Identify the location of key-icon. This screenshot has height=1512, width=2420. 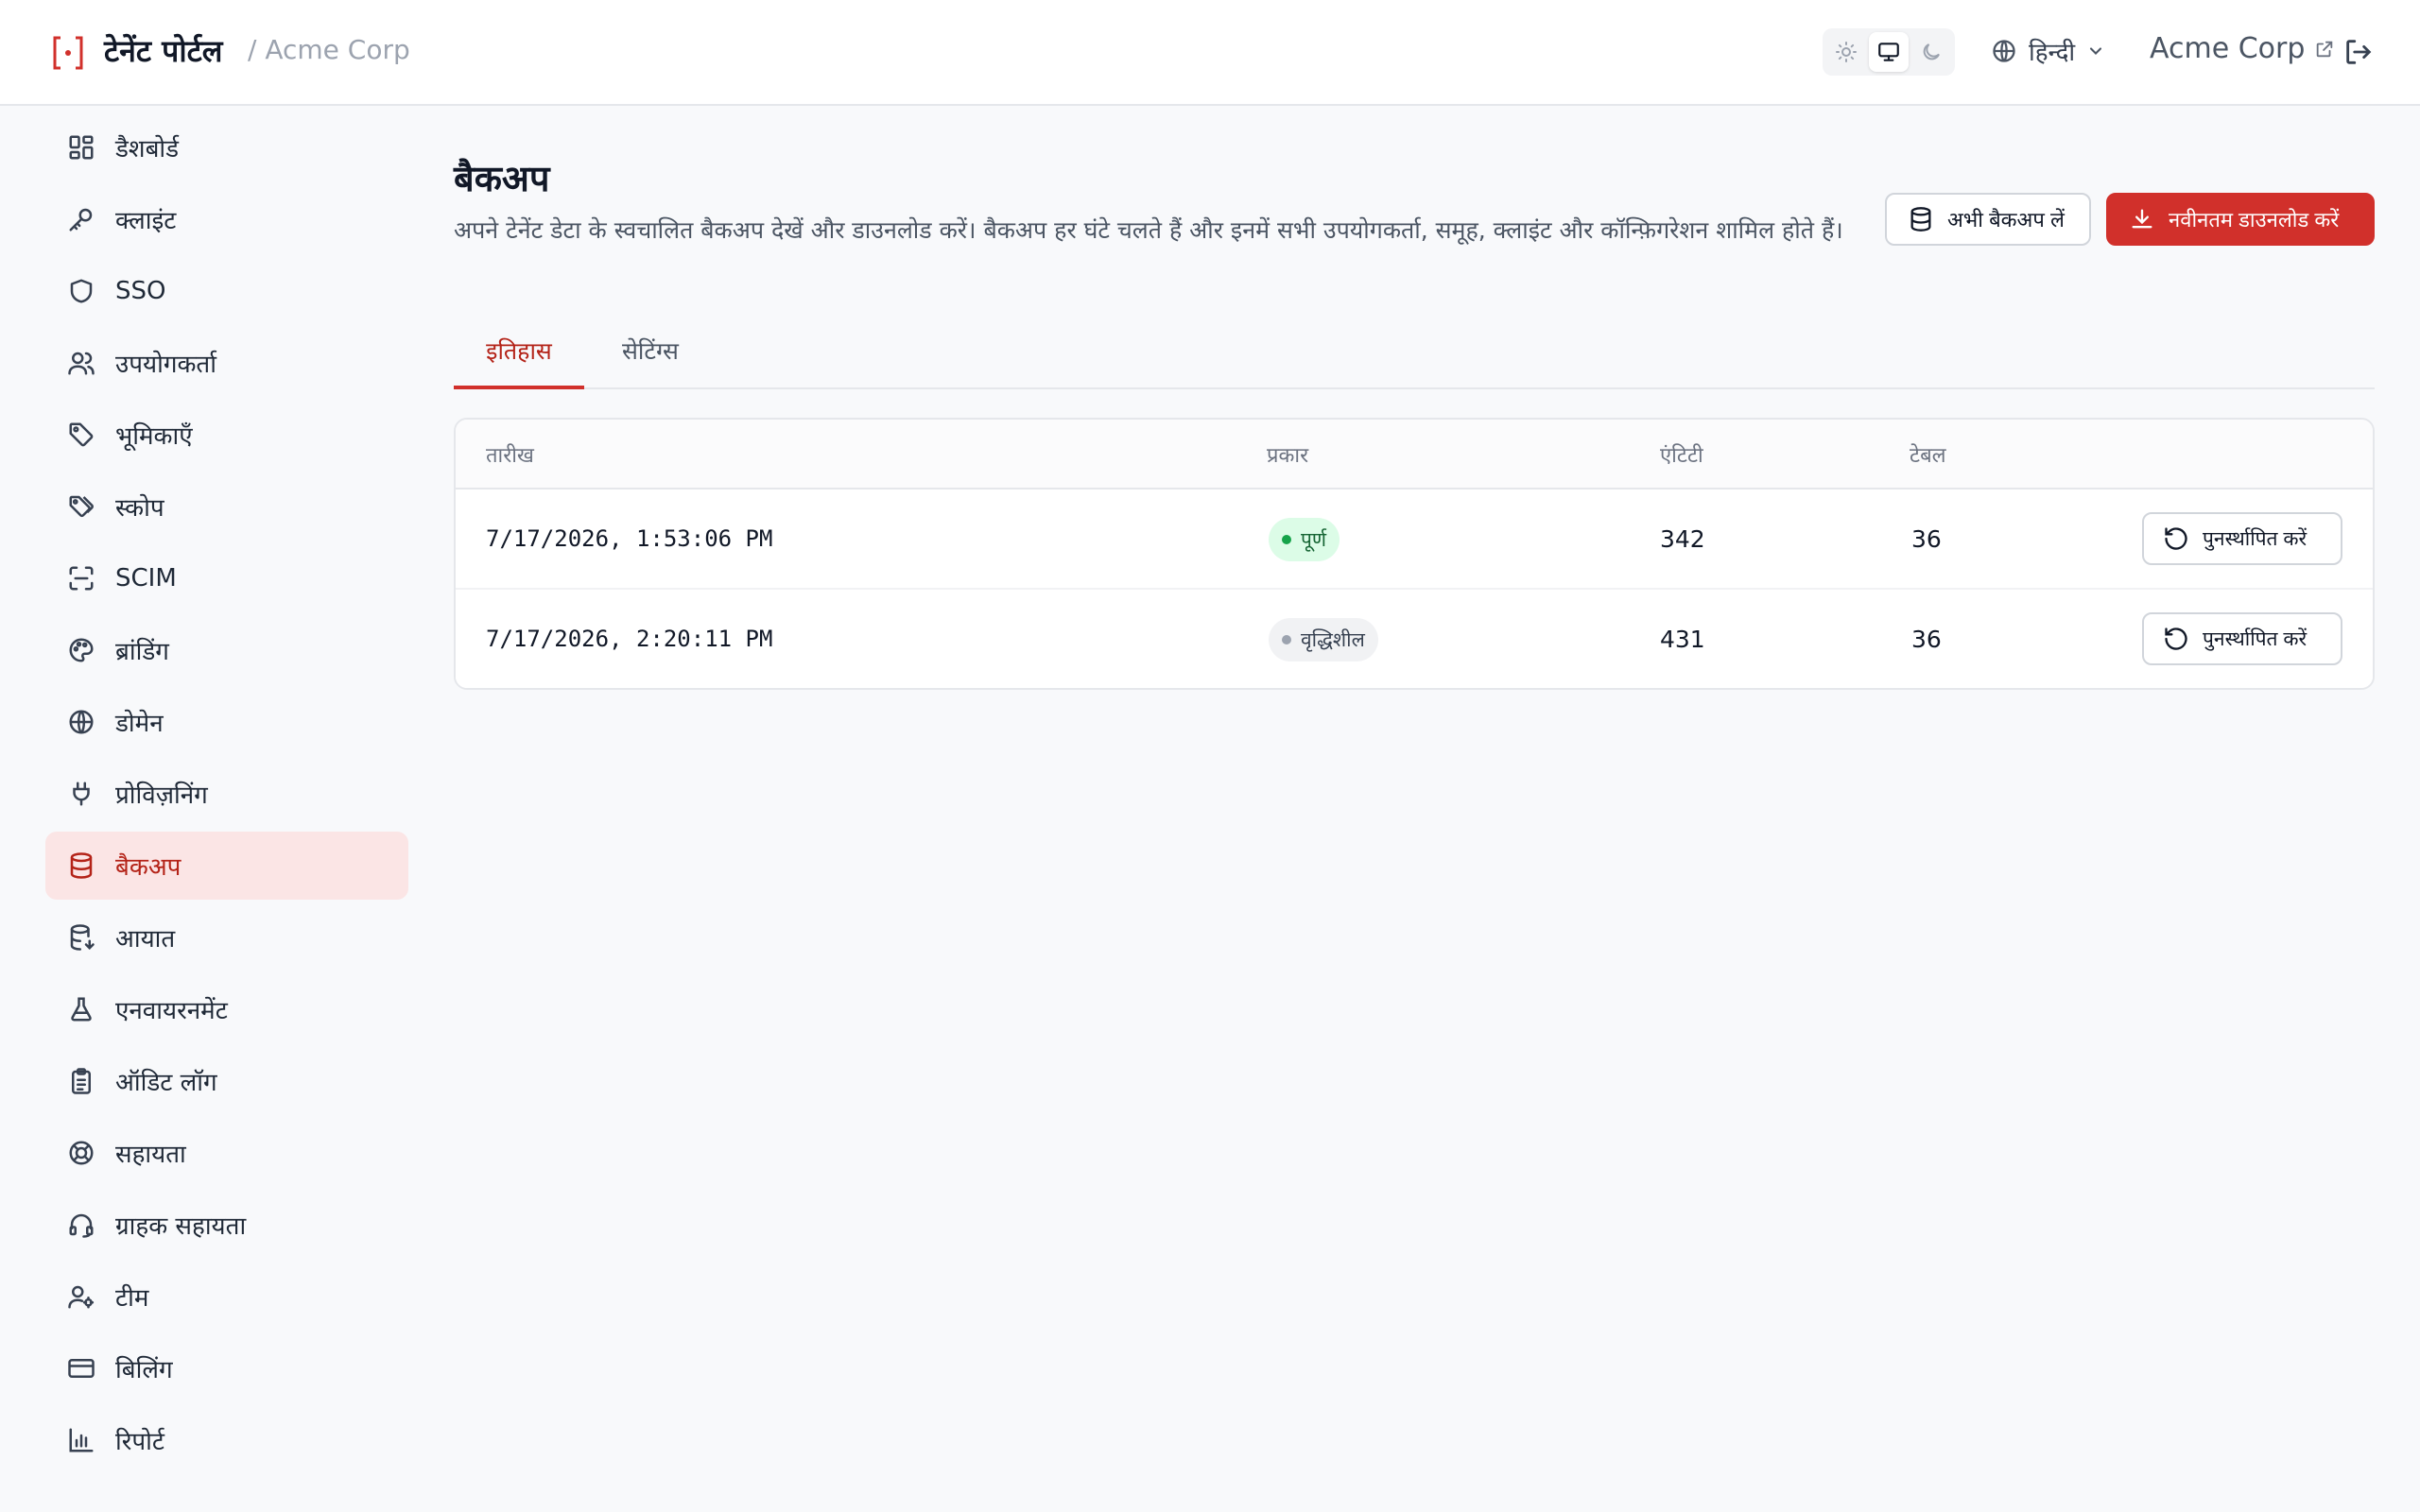
(81, 219).